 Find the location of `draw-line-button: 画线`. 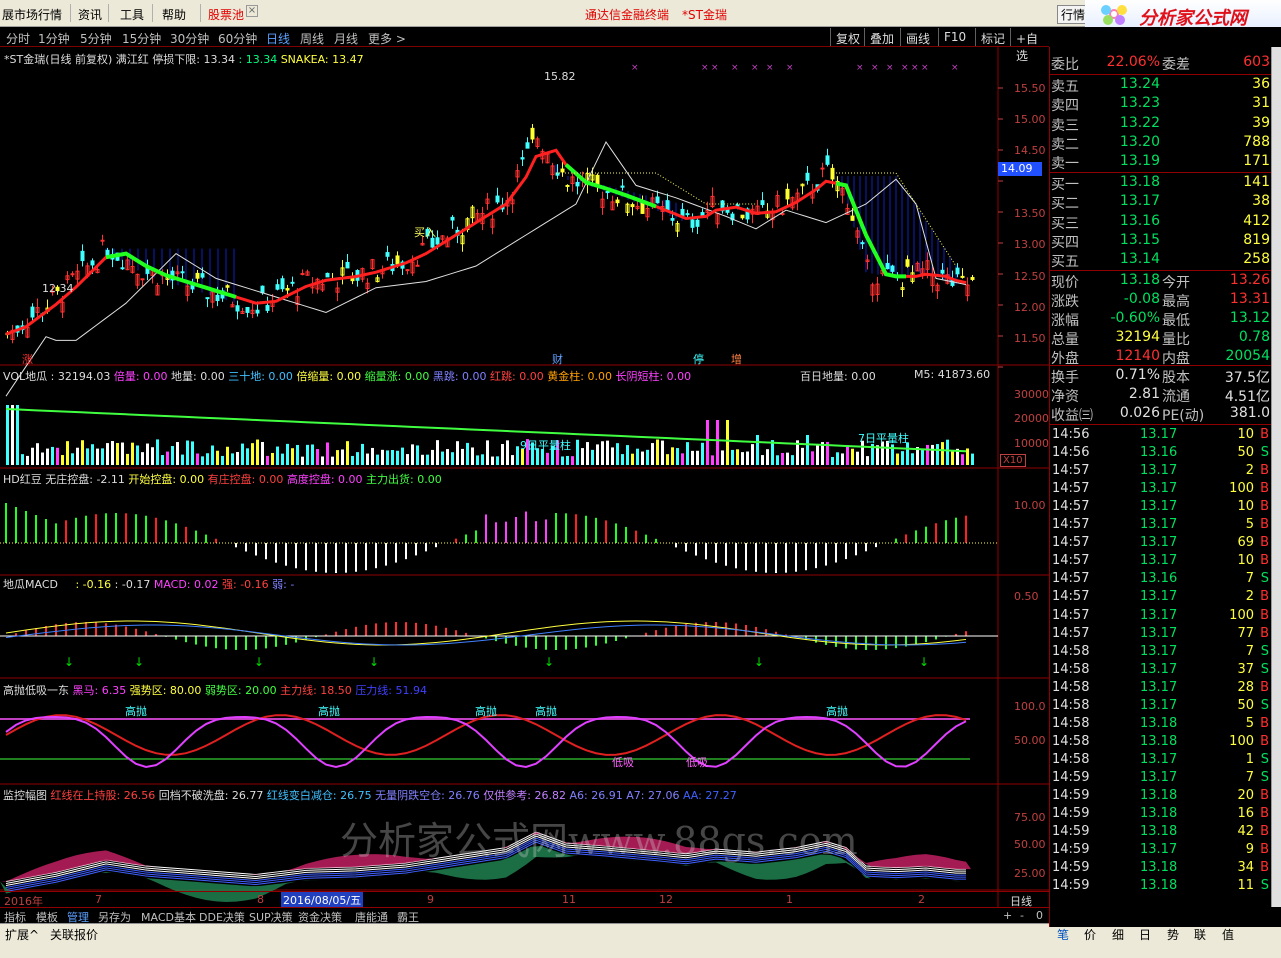

draw-line-button: 画线 is located at coordinates (917, 37).